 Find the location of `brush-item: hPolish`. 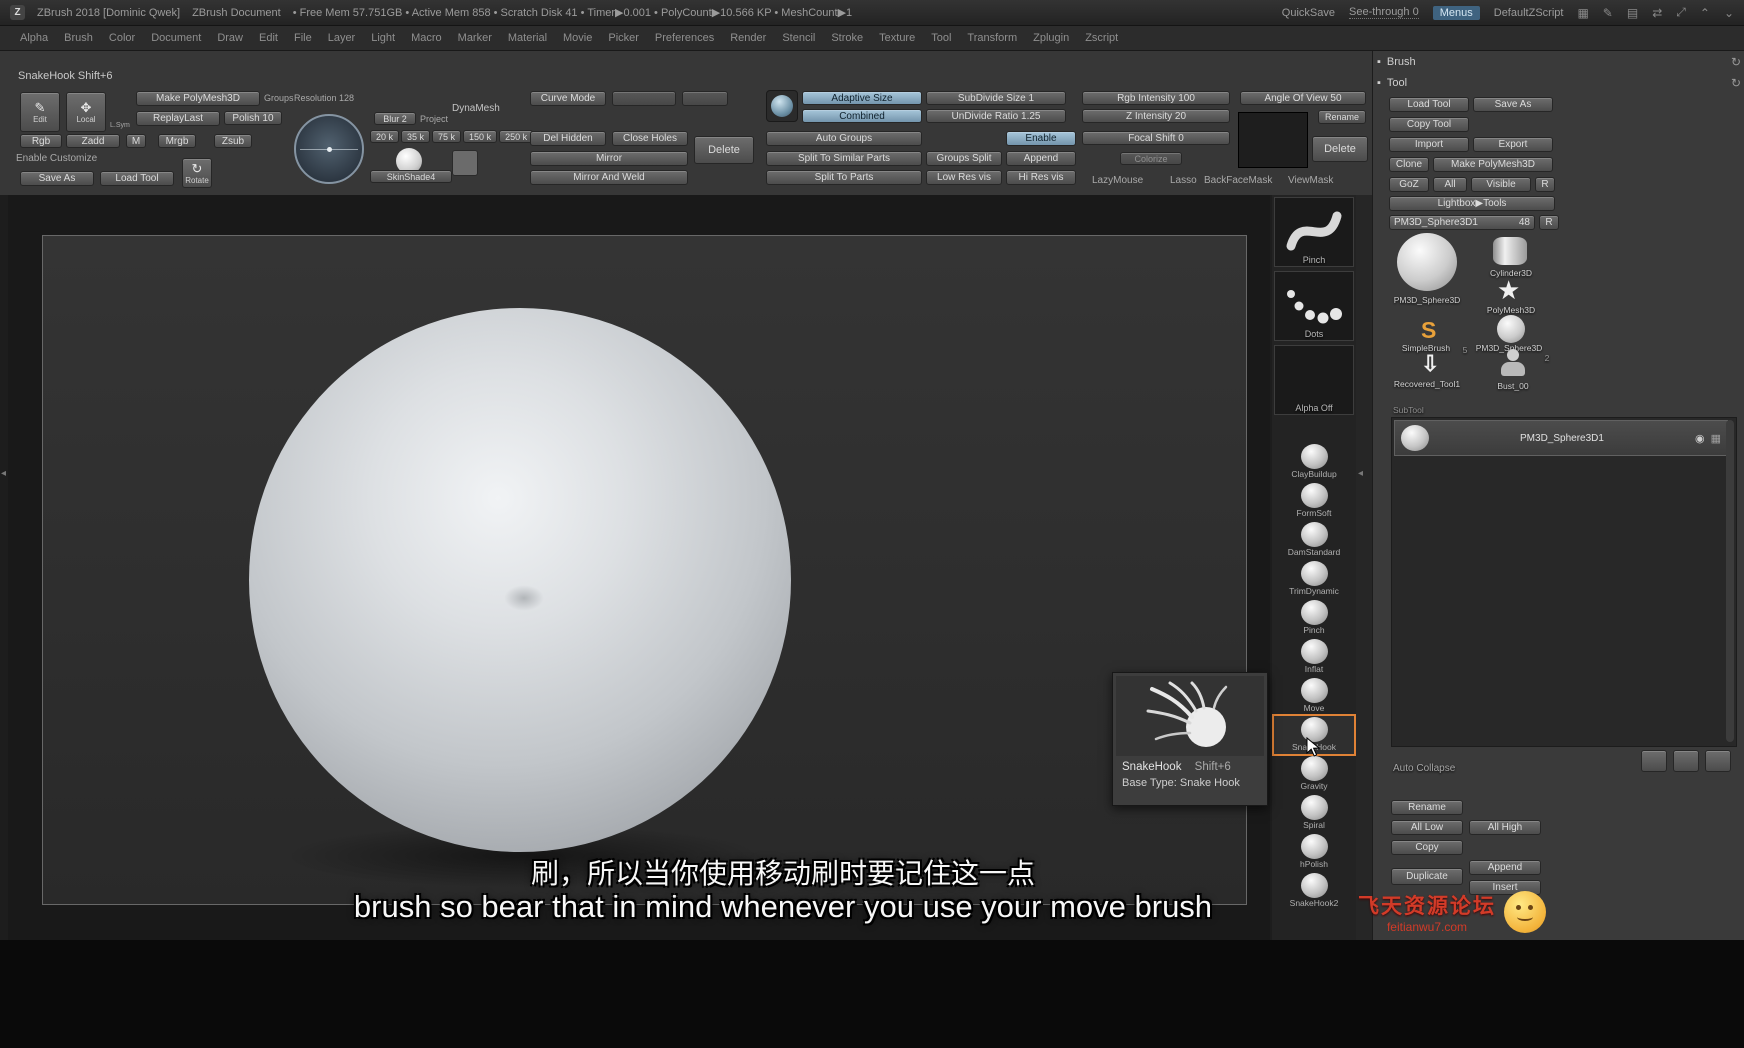

brush-item: hPolish is located at coordinates (1314, 852).